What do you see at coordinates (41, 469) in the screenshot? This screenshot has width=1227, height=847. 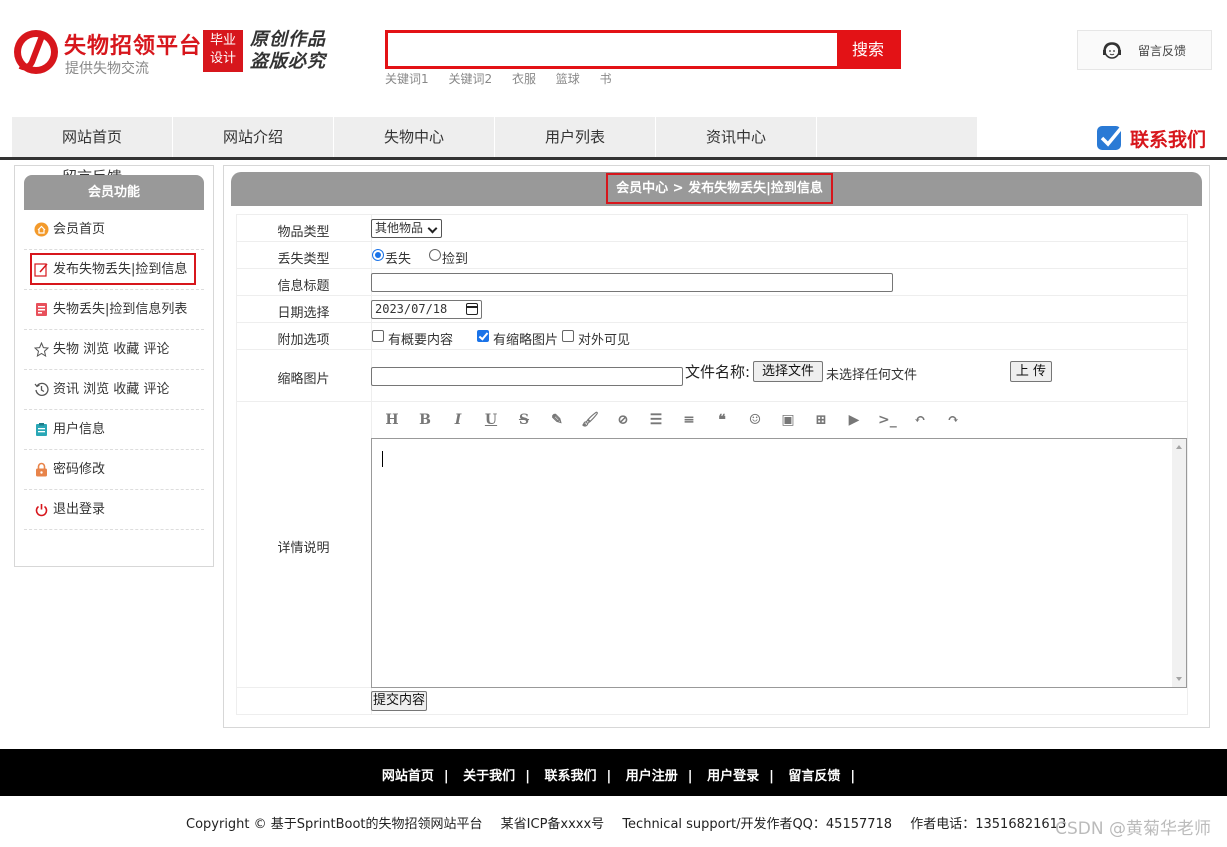 I see `lock-icon` at bounding box center [41, 469].